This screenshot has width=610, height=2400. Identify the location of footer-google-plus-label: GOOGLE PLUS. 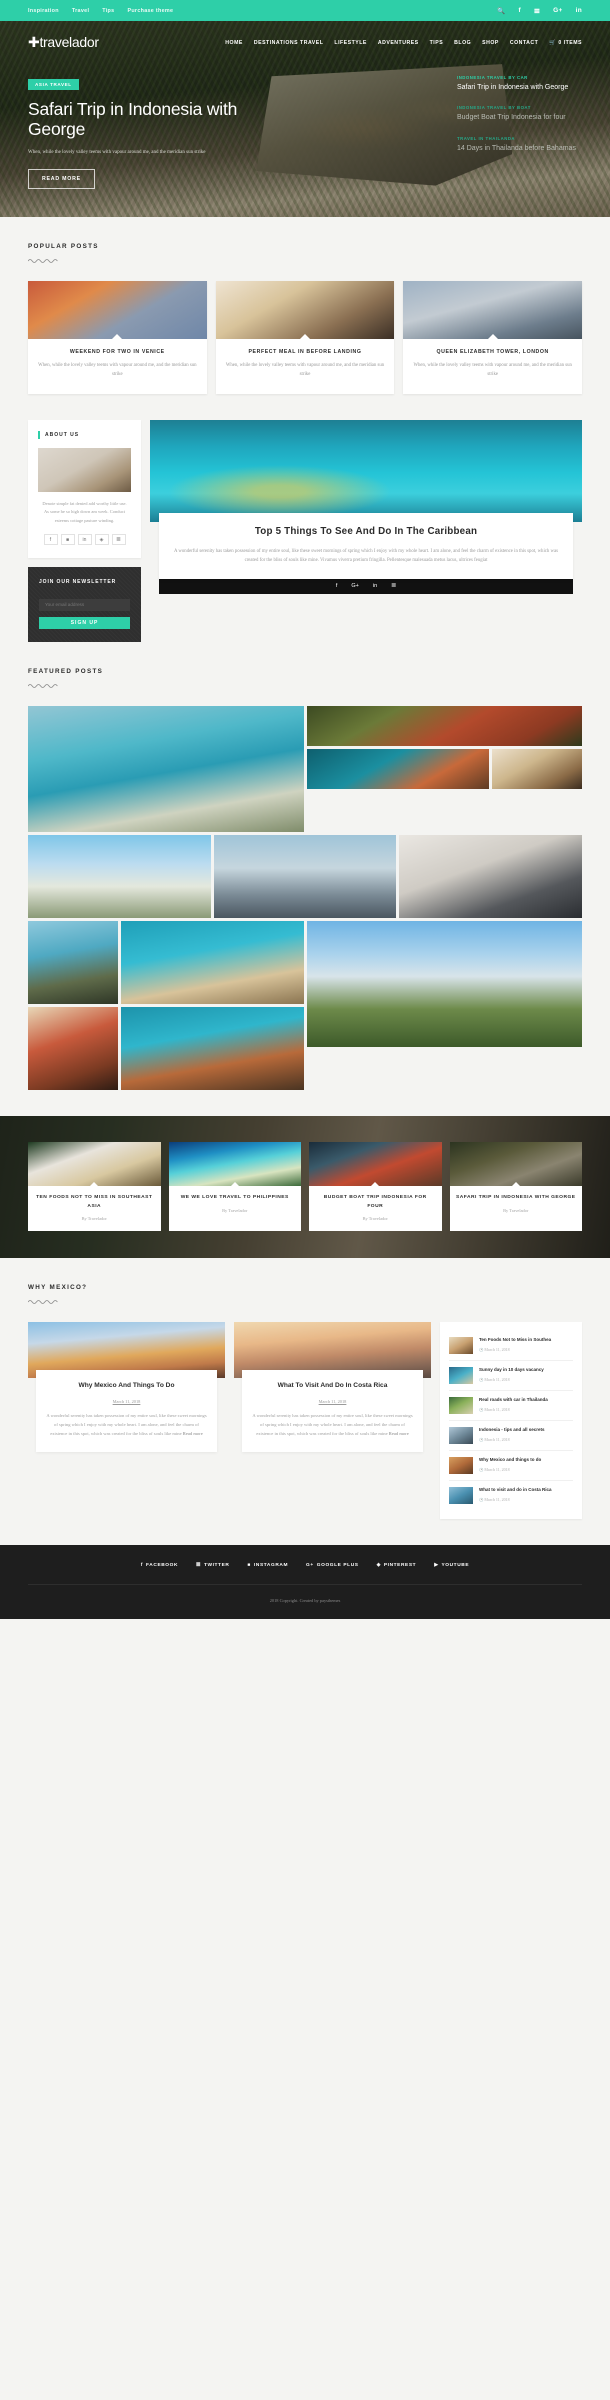
(337, 1566).